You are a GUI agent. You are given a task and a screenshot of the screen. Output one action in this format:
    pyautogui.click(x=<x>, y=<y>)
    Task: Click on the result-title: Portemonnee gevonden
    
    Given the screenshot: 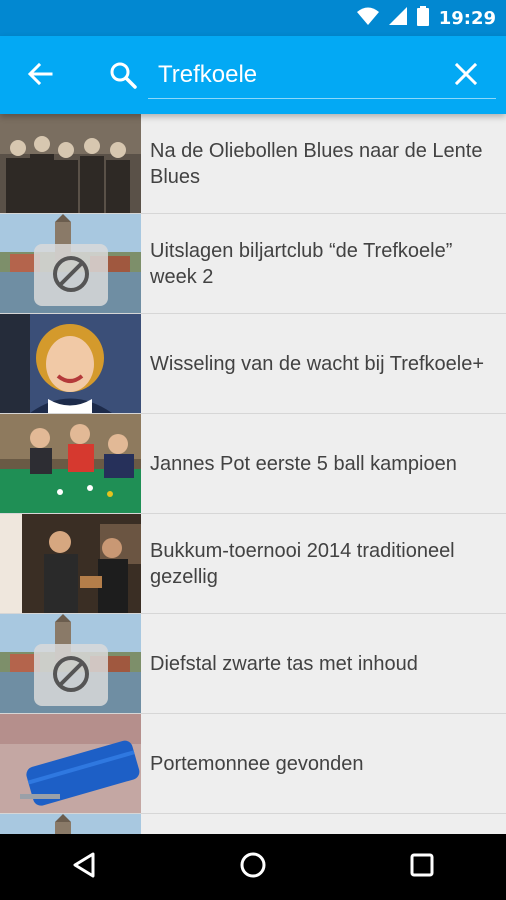 What is the action you would take?
    pyautogui.click(x=257, y=763)
    